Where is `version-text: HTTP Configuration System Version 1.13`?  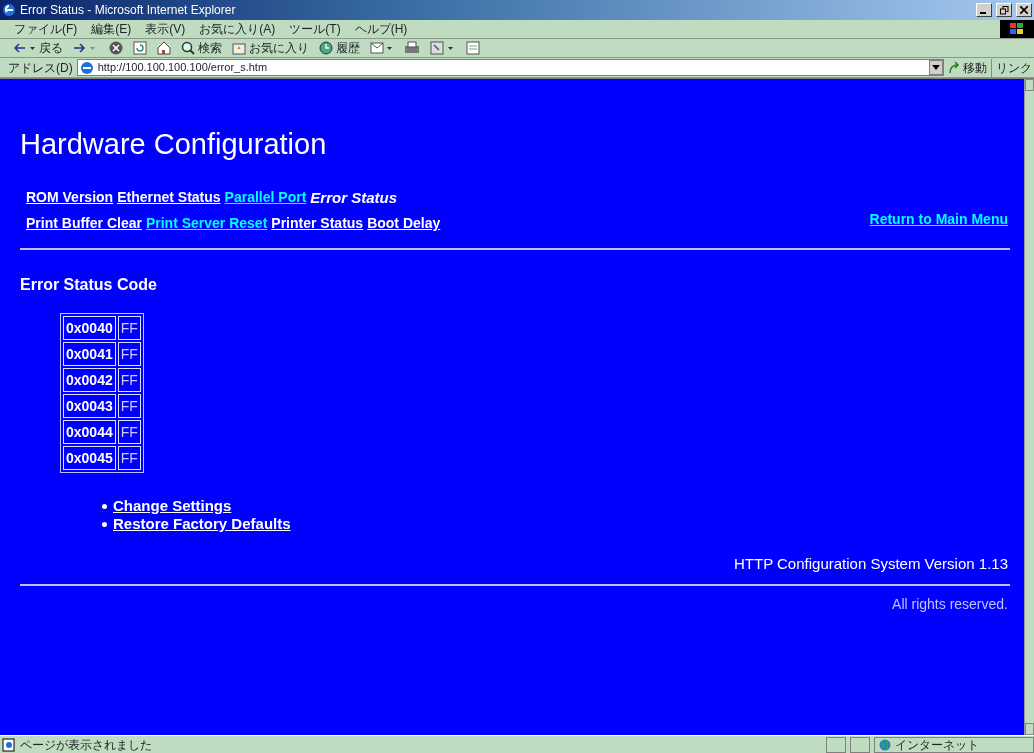 version-text: HTTP Configuration System Version 1.13 is located at coordinates (870, 564).